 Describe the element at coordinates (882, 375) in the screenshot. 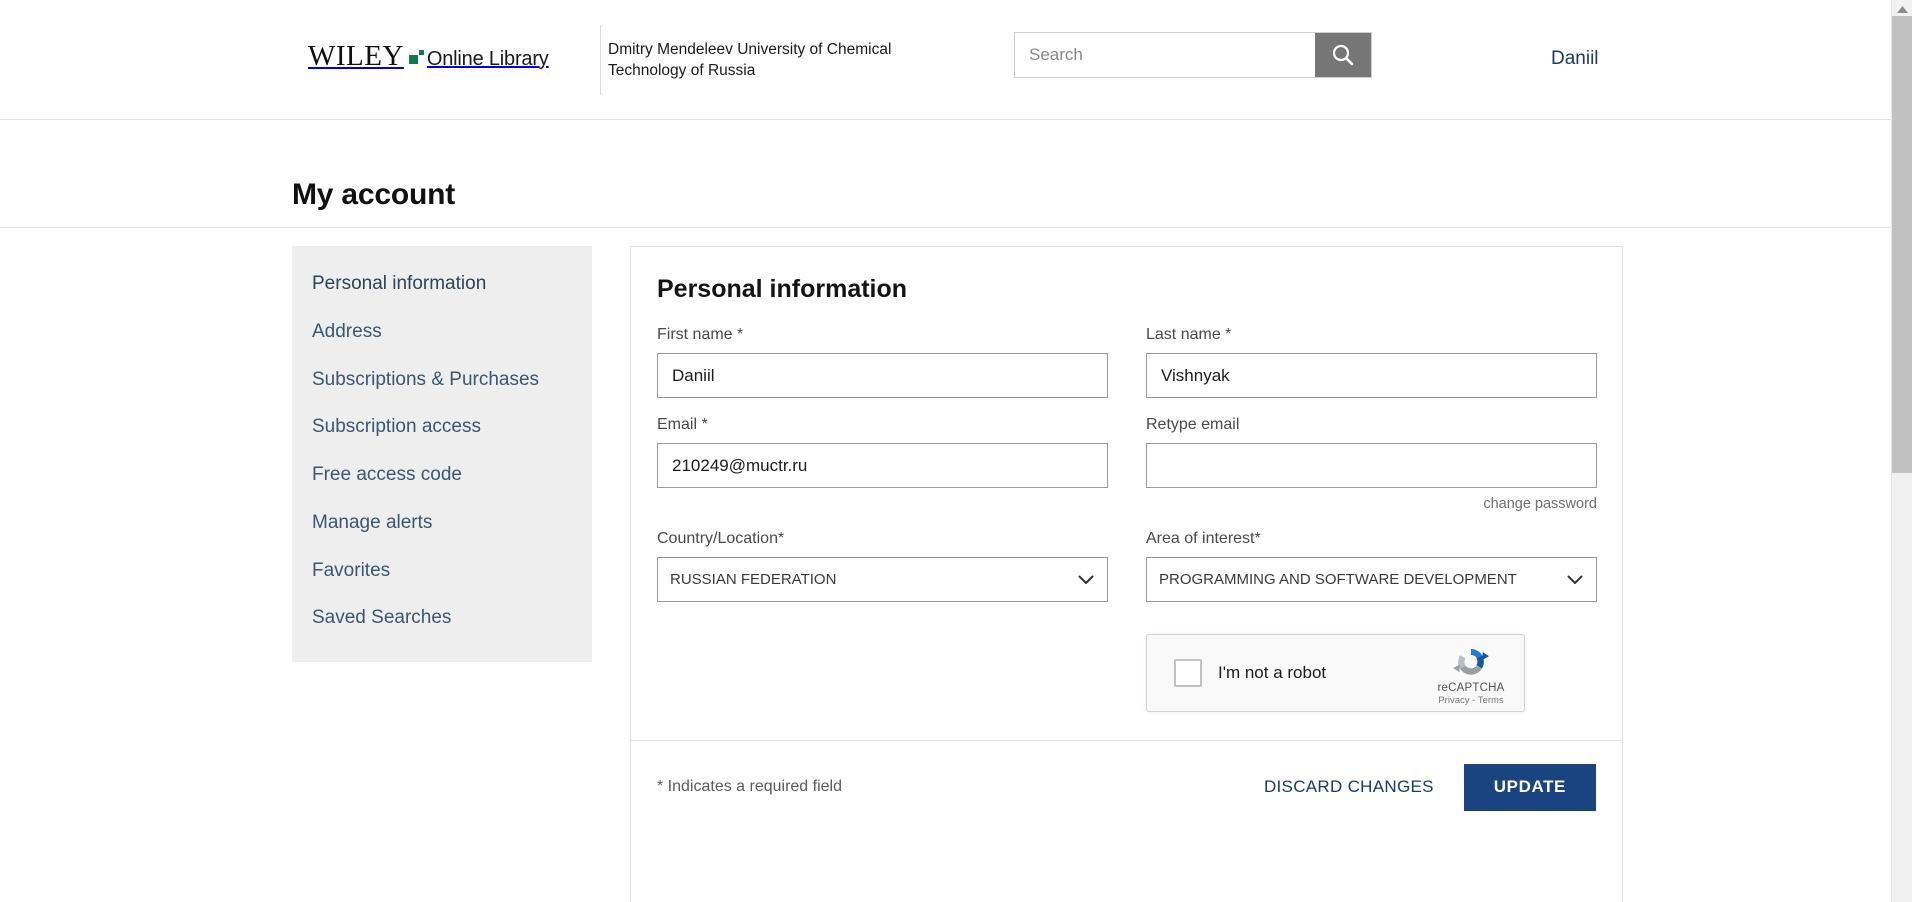

I see `first-name-input` at that location.